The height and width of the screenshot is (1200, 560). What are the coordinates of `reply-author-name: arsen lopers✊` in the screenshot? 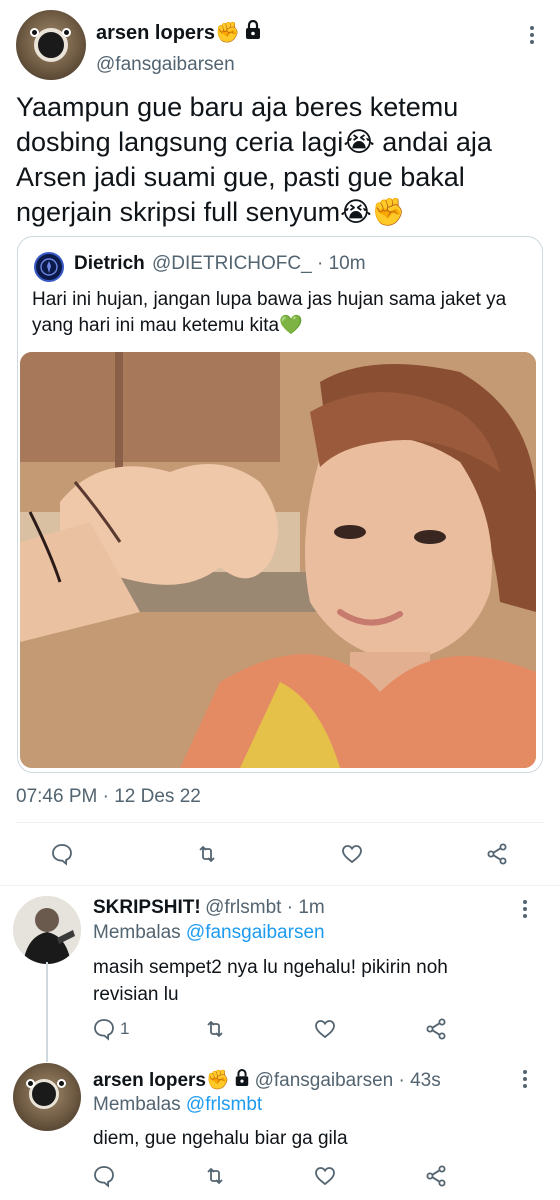 It's located at (161, 1080).